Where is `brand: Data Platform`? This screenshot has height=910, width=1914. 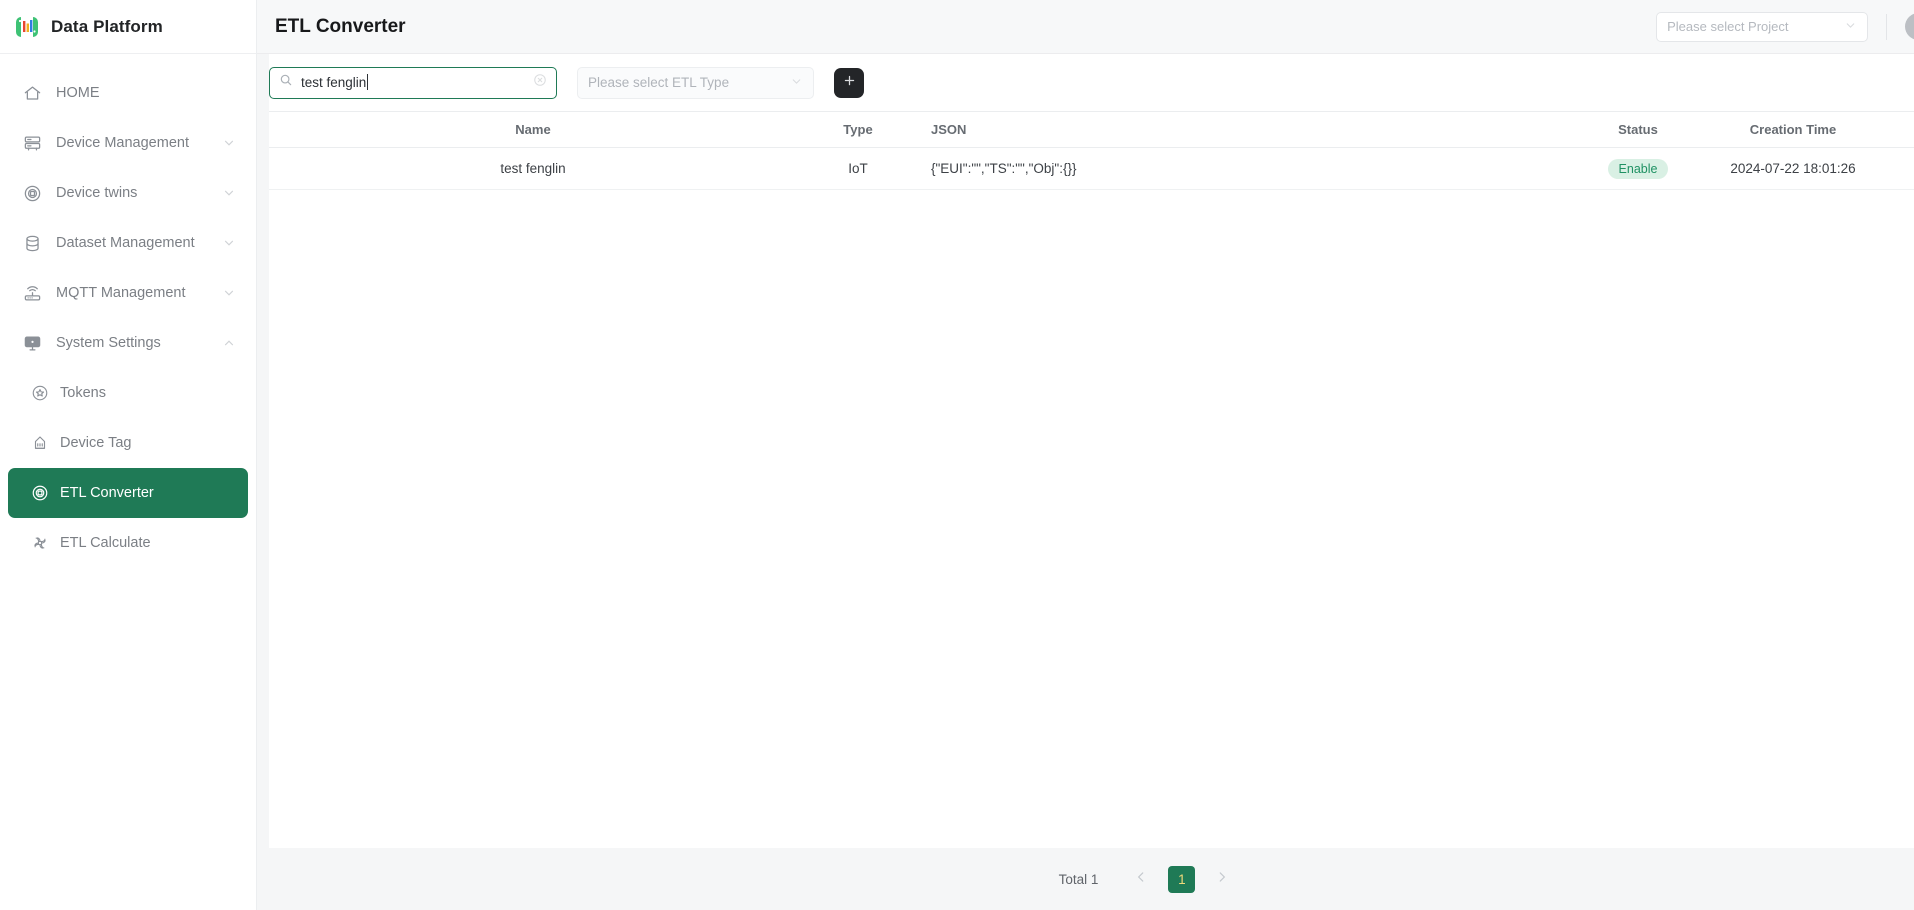 brand: Data Platform is located at coordinates (128, 27).